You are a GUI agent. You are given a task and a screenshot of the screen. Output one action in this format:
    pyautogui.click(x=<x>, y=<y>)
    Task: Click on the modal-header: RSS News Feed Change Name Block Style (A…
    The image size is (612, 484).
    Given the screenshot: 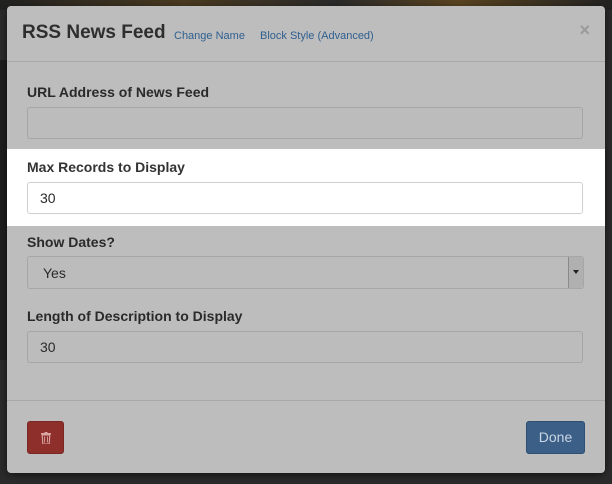 What is the action you would take?
    pyautogui.click(x=306, y=34)
    